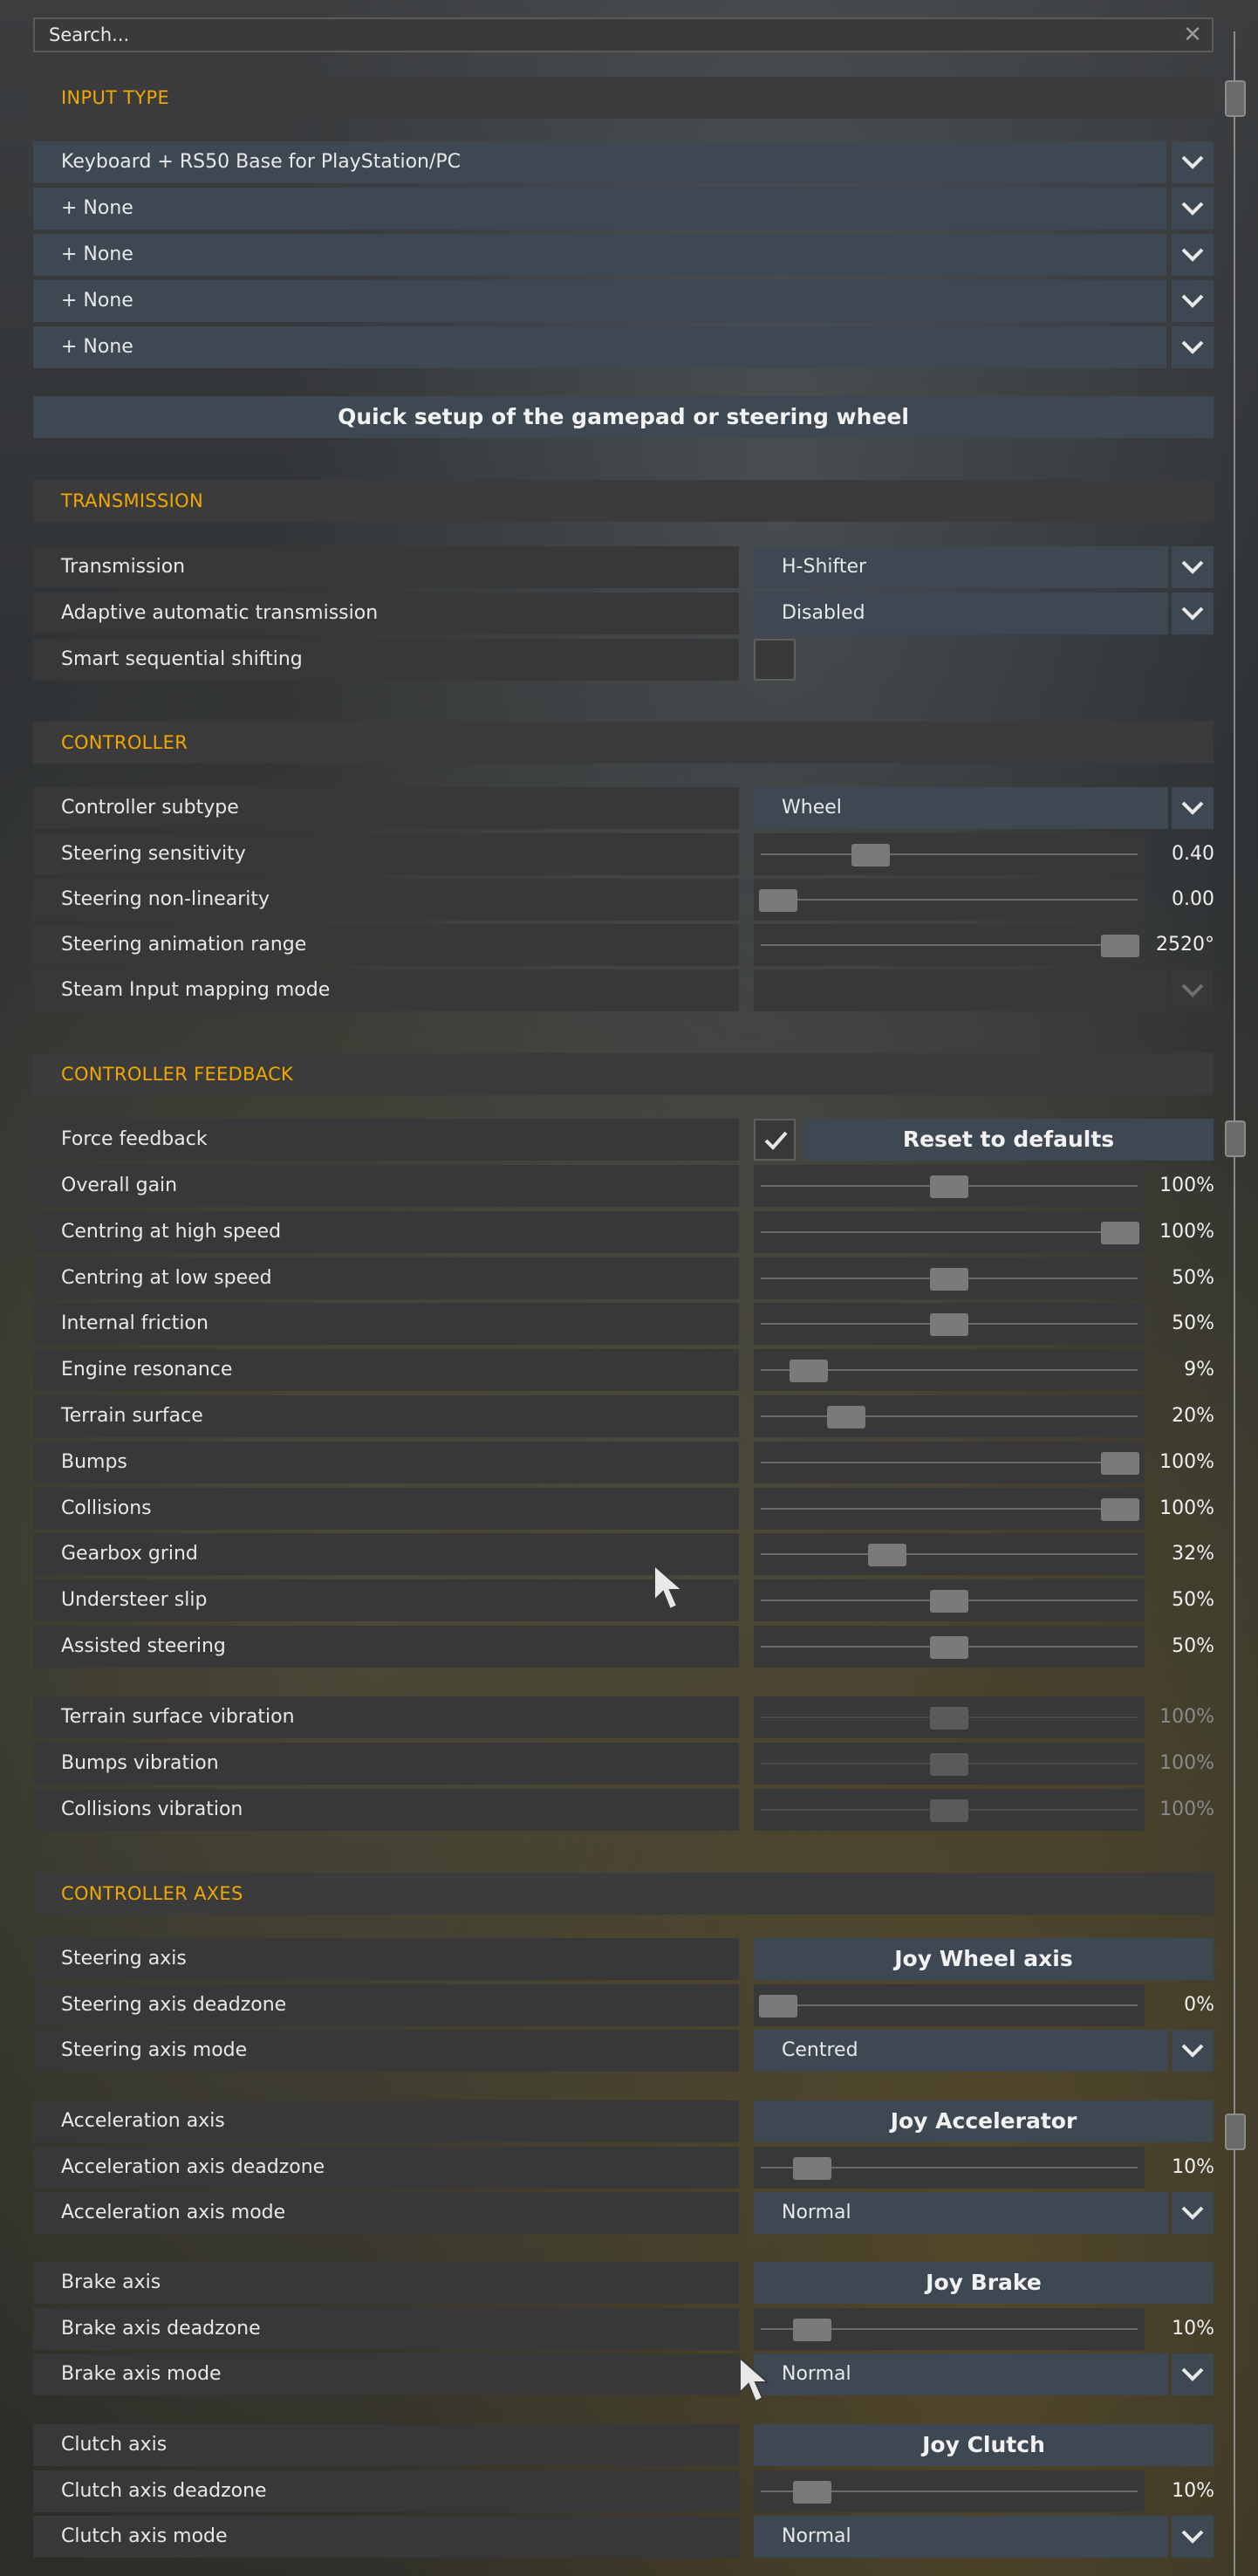 The width and height of the screenshot is (1258, 2576). I want to click on axis-label: Brake axis, so click(386, 2283).